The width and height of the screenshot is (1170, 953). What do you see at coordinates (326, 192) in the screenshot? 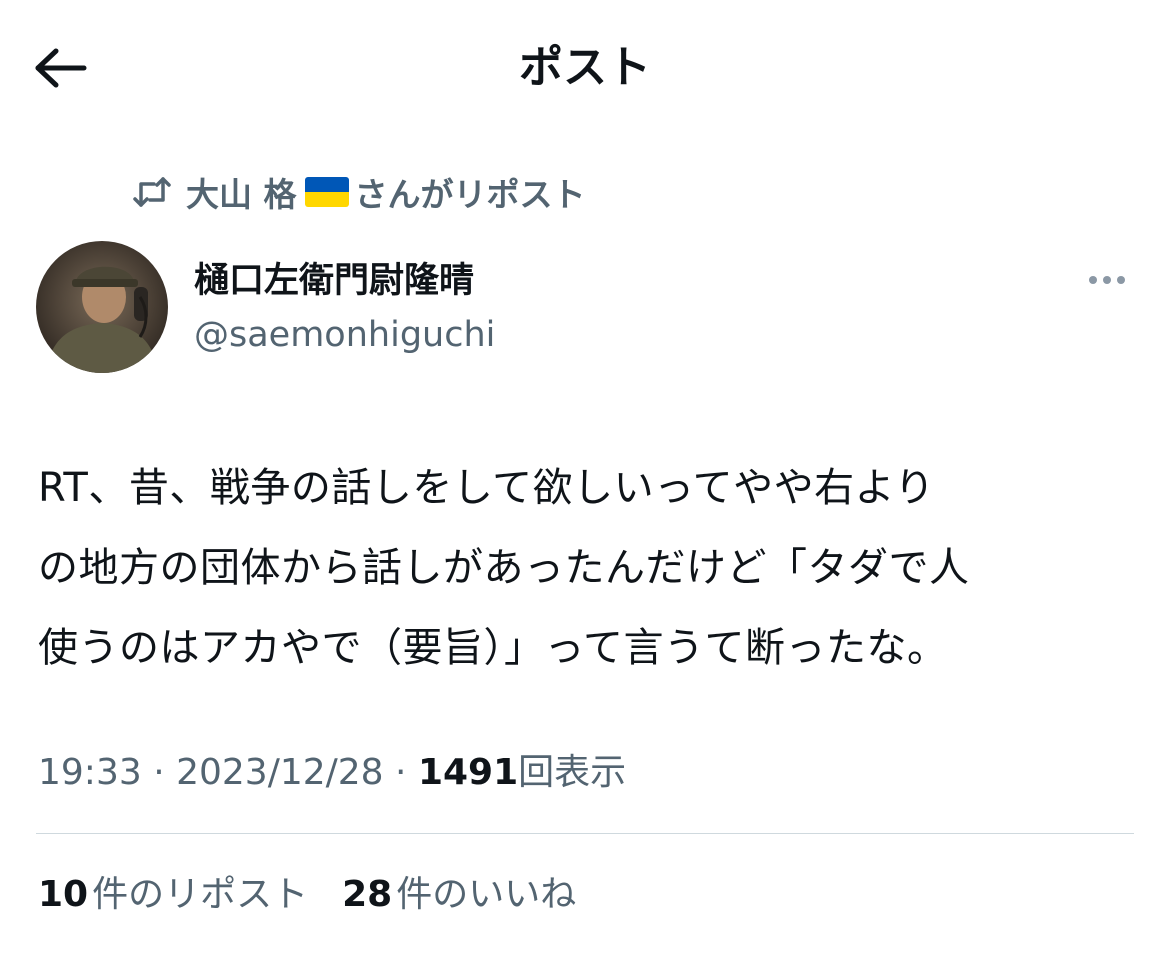
I see `ukraine-flag-icon` at bounding box center [326, 192].